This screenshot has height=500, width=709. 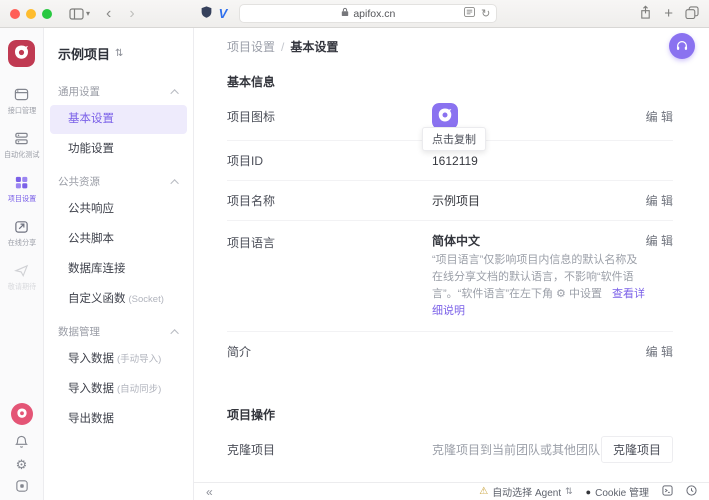 I want to click on edit-project-intro-button: 编 辑, so click(x=659, y=351).